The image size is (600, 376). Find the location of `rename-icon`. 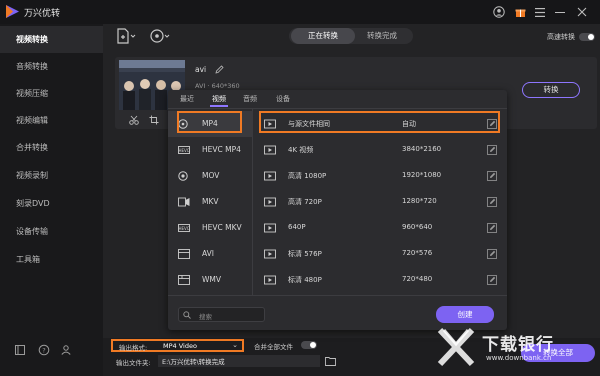

rename-icon is located at coordinates (219, 69).